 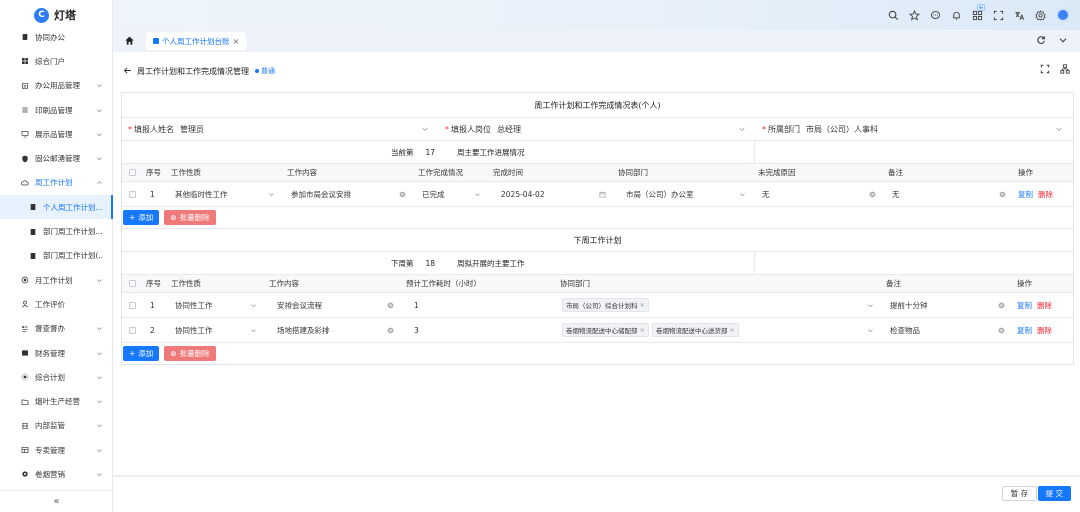 What do you see at coordinates (333, 330) in the screenshot?
I see `work-content-input: 场地搭建及彩排` at bounding box center [333, 330].